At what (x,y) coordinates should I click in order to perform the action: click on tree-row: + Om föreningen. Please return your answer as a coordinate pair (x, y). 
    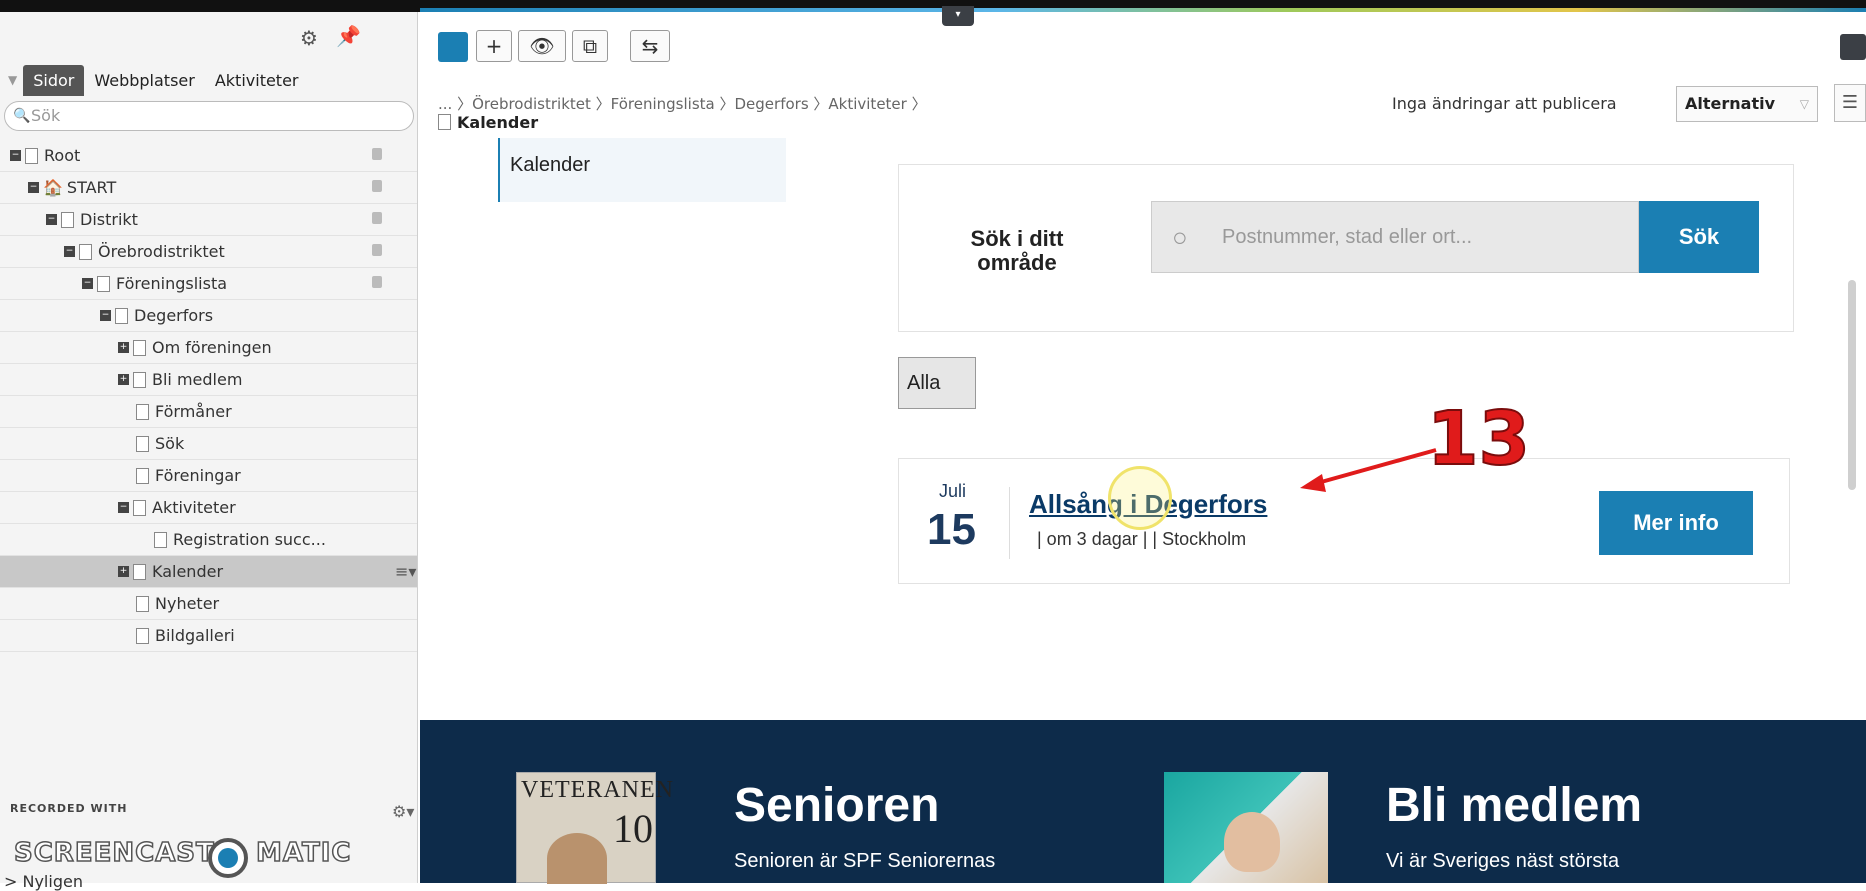
    Looking at the image, I should click on (208, 348).